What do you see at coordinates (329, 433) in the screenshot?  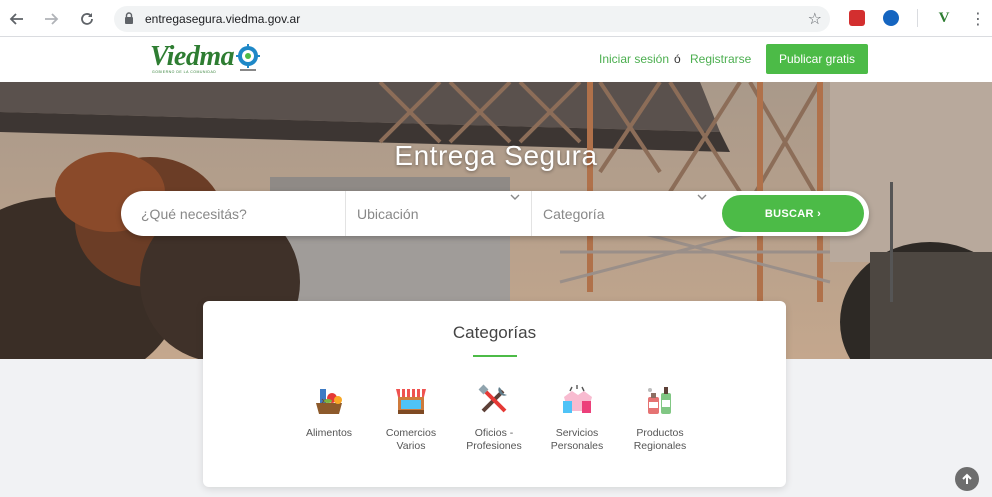 I see `category-label: Alimentos` at bounding box center [329, 433].